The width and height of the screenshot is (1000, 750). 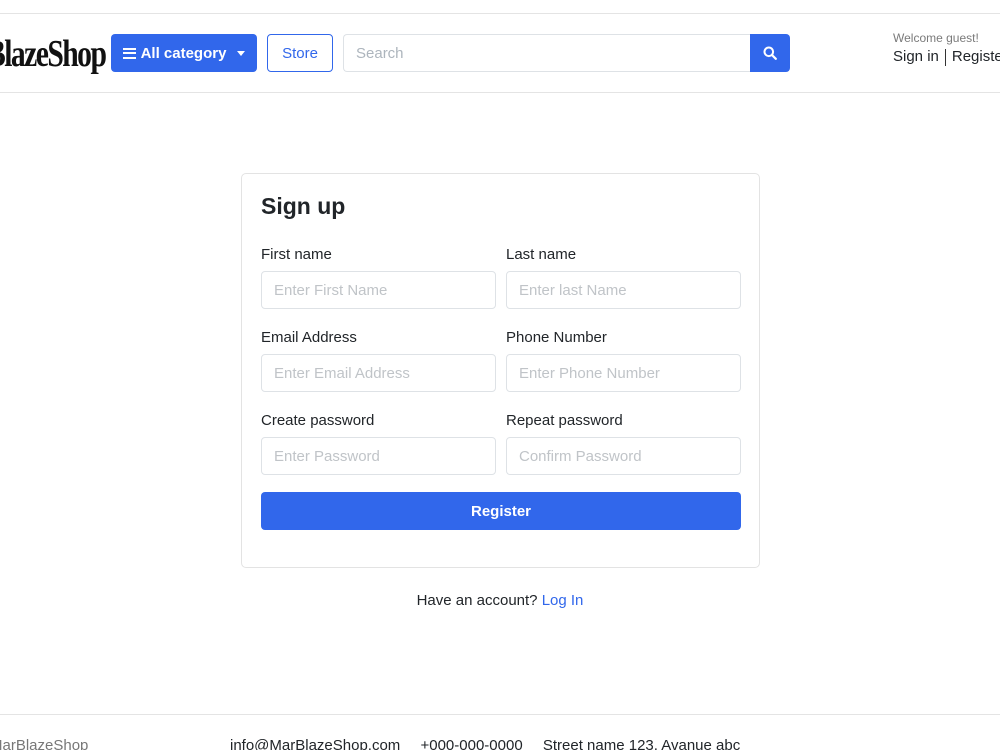 I want to click on register-button: Register, so click(x=501, y=511).